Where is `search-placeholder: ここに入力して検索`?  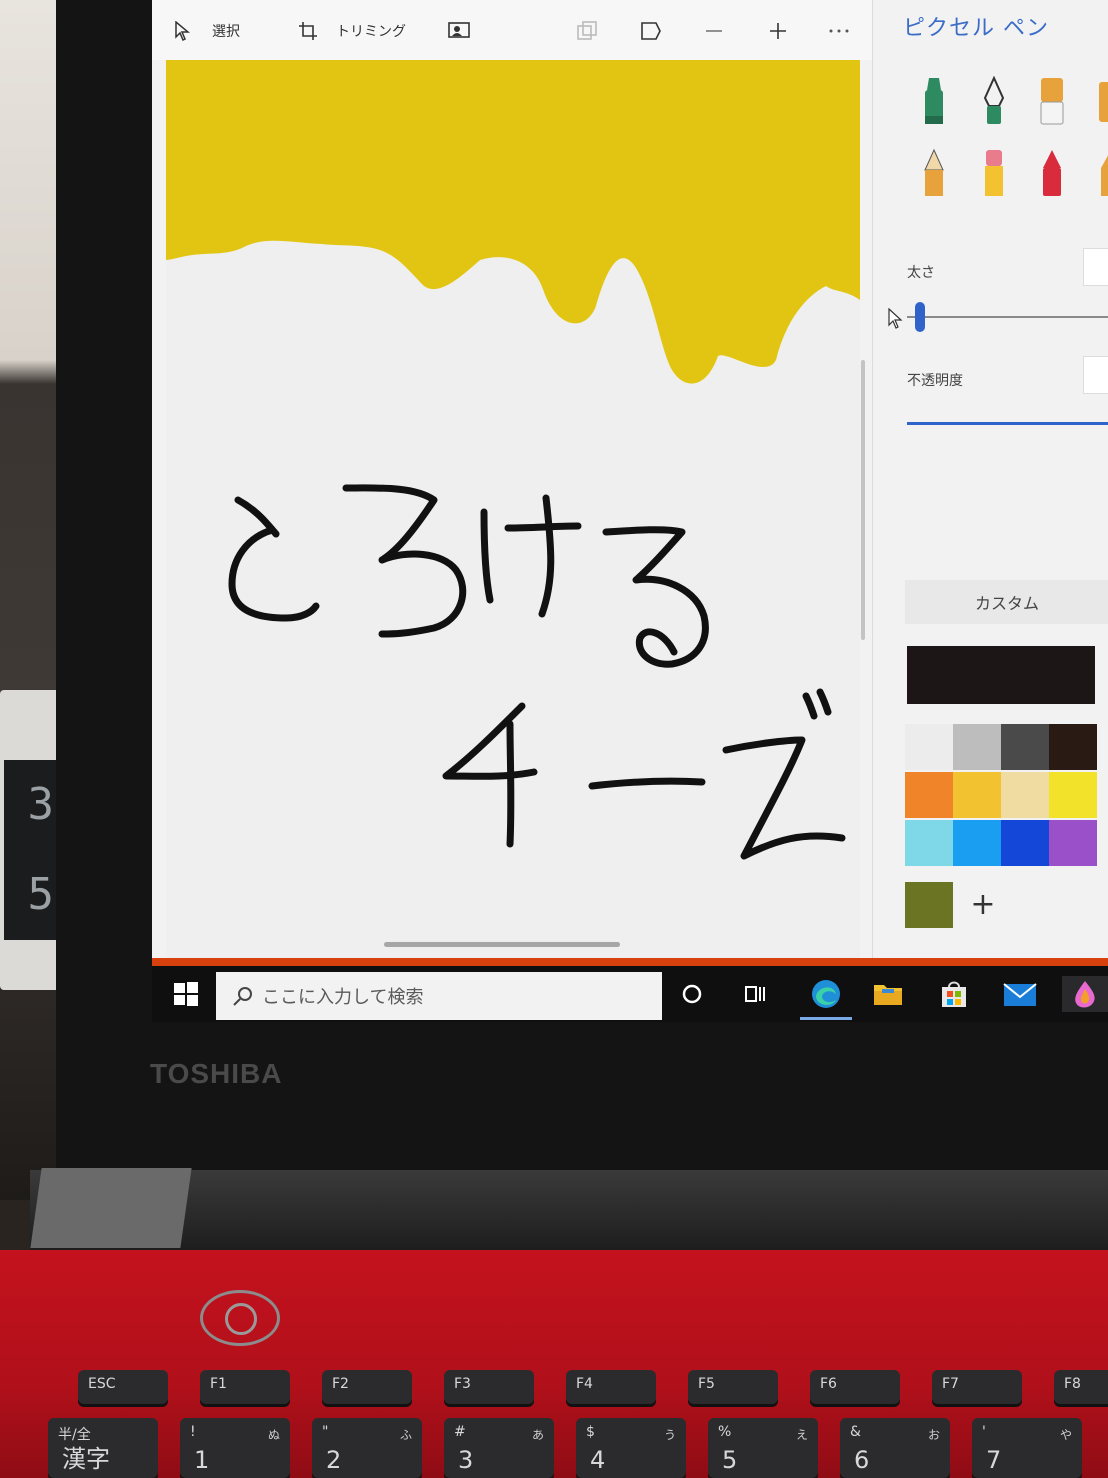
search-placeholder: ここに入力して検索 is located at coordinates (343, 997).